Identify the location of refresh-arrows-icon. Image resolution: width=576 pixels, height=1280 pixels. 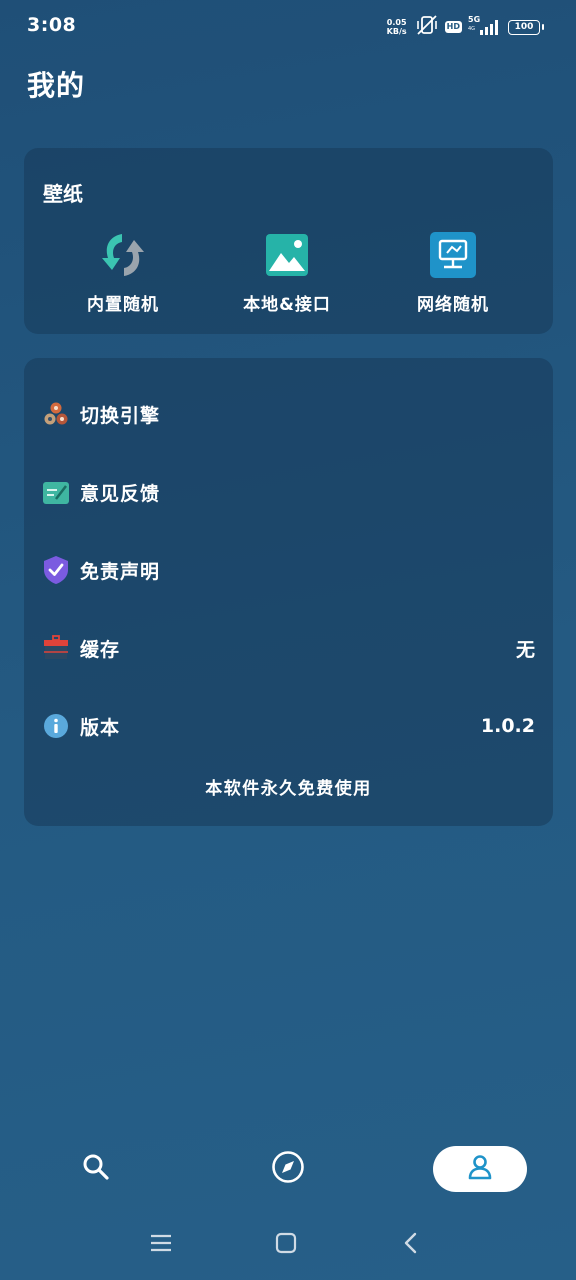
(123, 255).